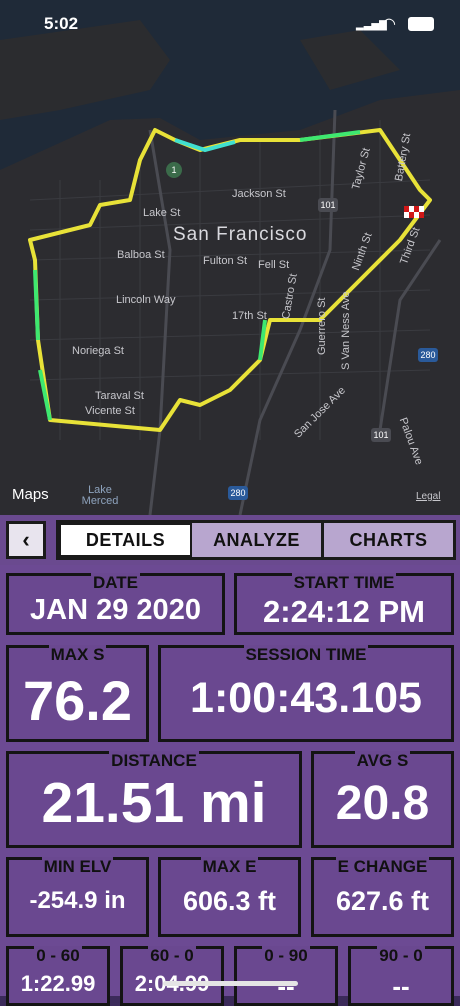 The height and width of the screenshot is (1006, 460). I want to click on status-time: 5:02, so click(61, 23).